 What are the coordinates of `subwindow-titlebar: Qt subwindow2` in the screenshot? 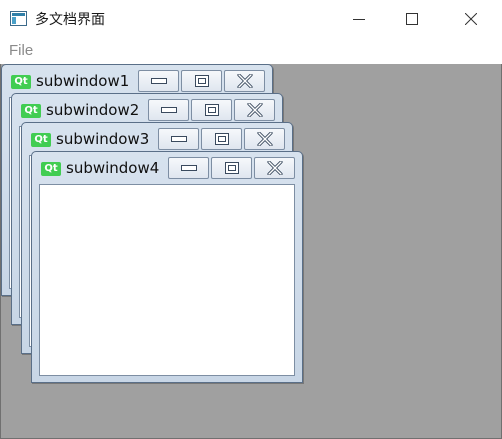 It's located at (147, 109).